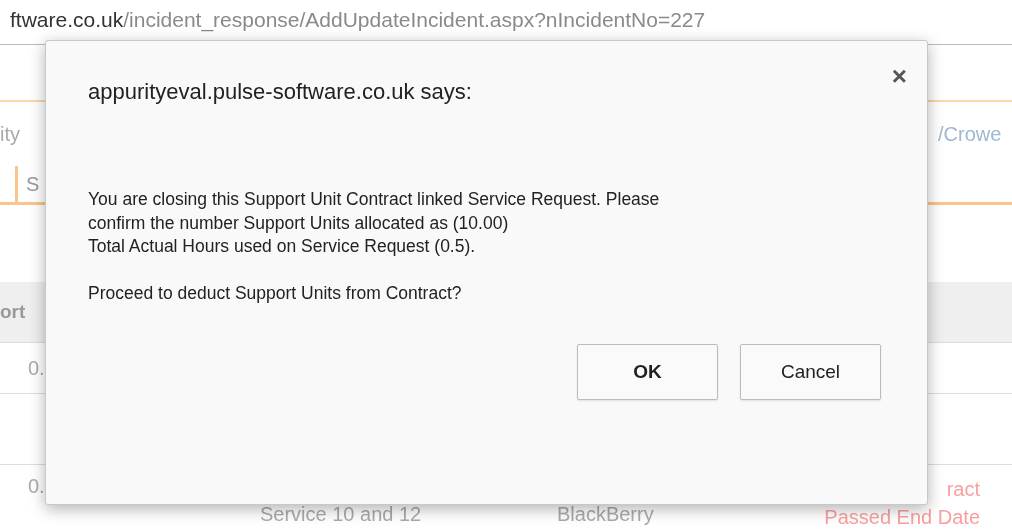 The width and height of the screenshot is (1012, 531). What do you see at coordinates (970, 134) in the screenshot?
I see `field-value: /Crowe` at bounding box center [970, 134].